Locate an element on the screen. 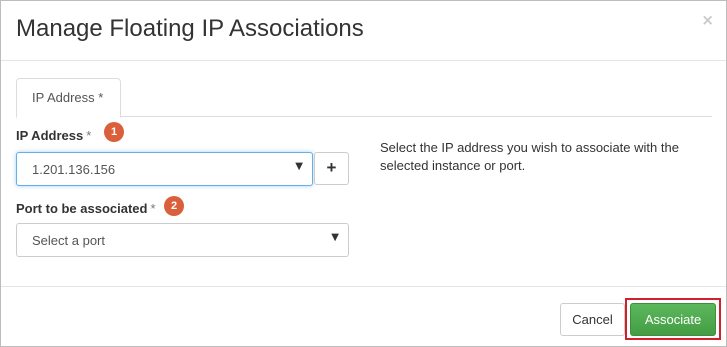 The image size is (727, 347). step-1-badge: 1 is located at coordinates (114, 132).